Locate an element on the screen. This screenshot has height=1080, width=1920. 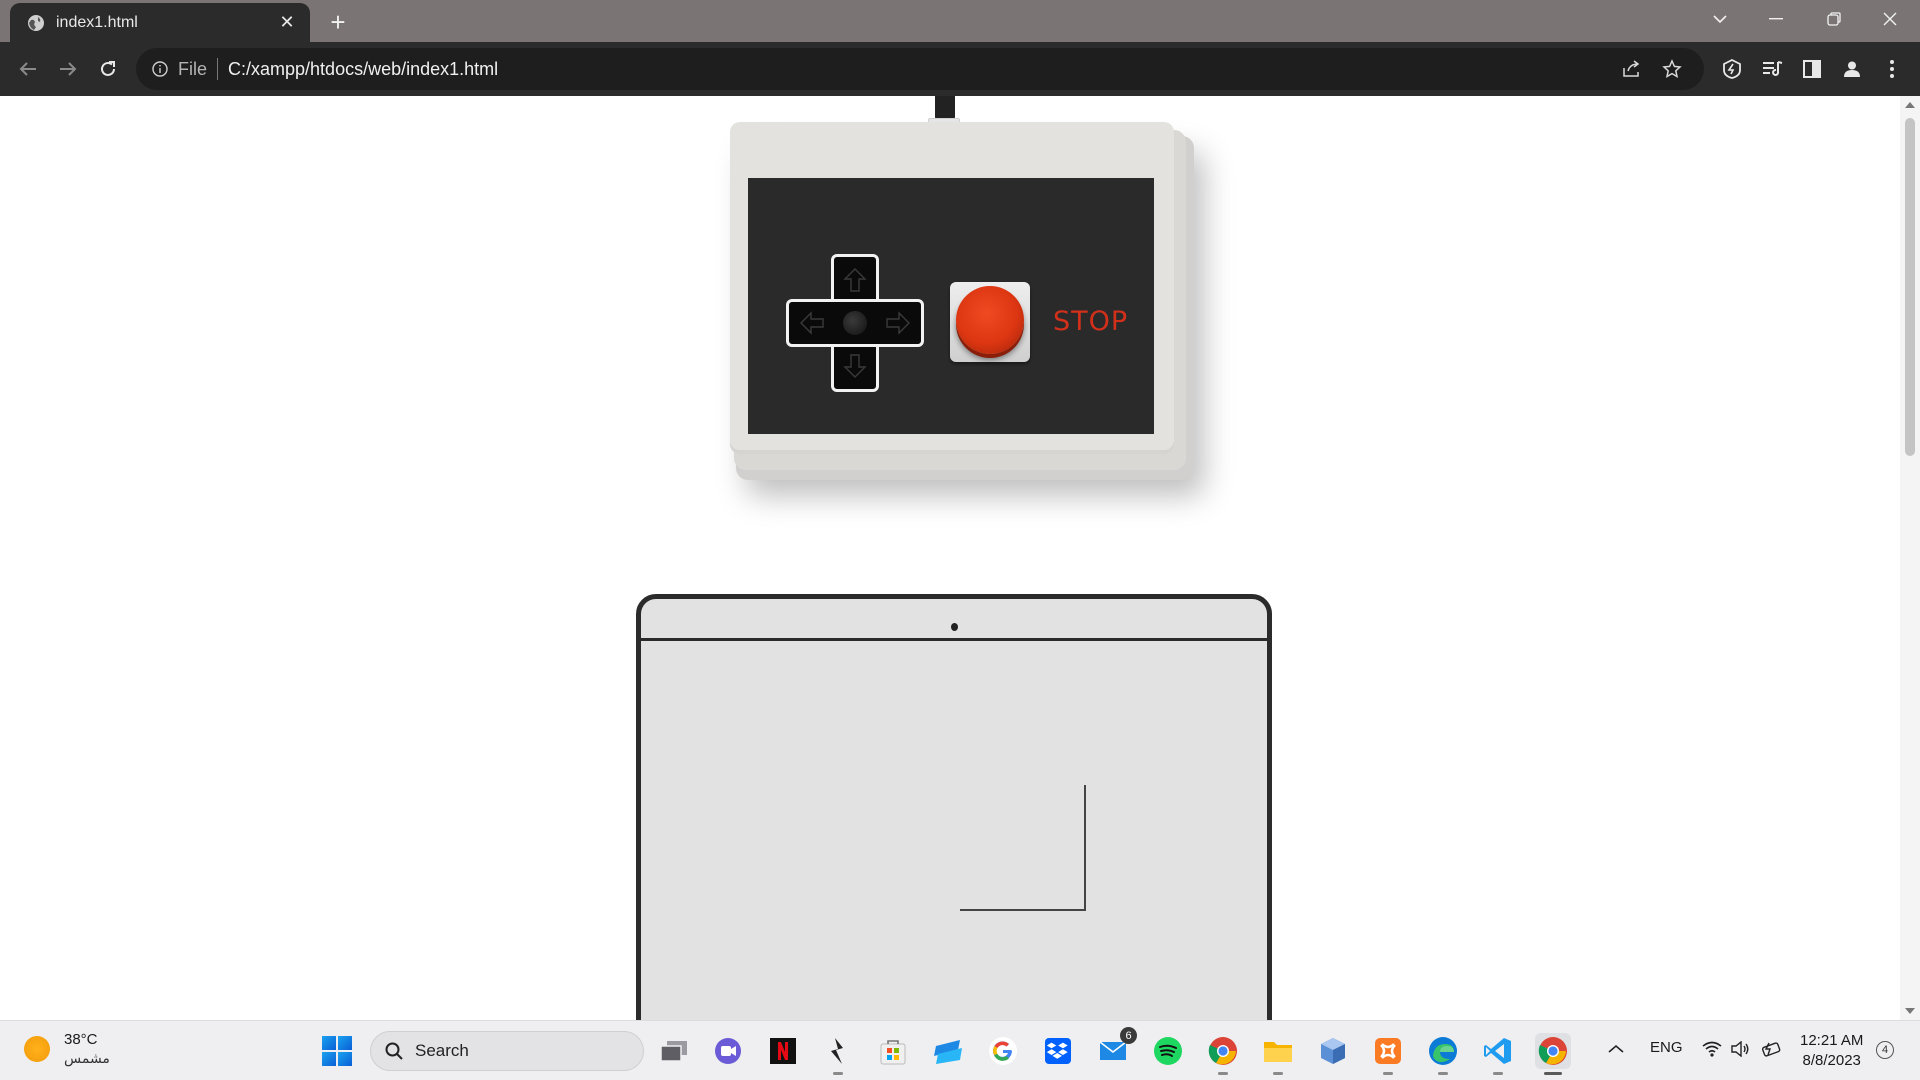
dpad-up-arrow-icon is located at coordinates (855, 281).